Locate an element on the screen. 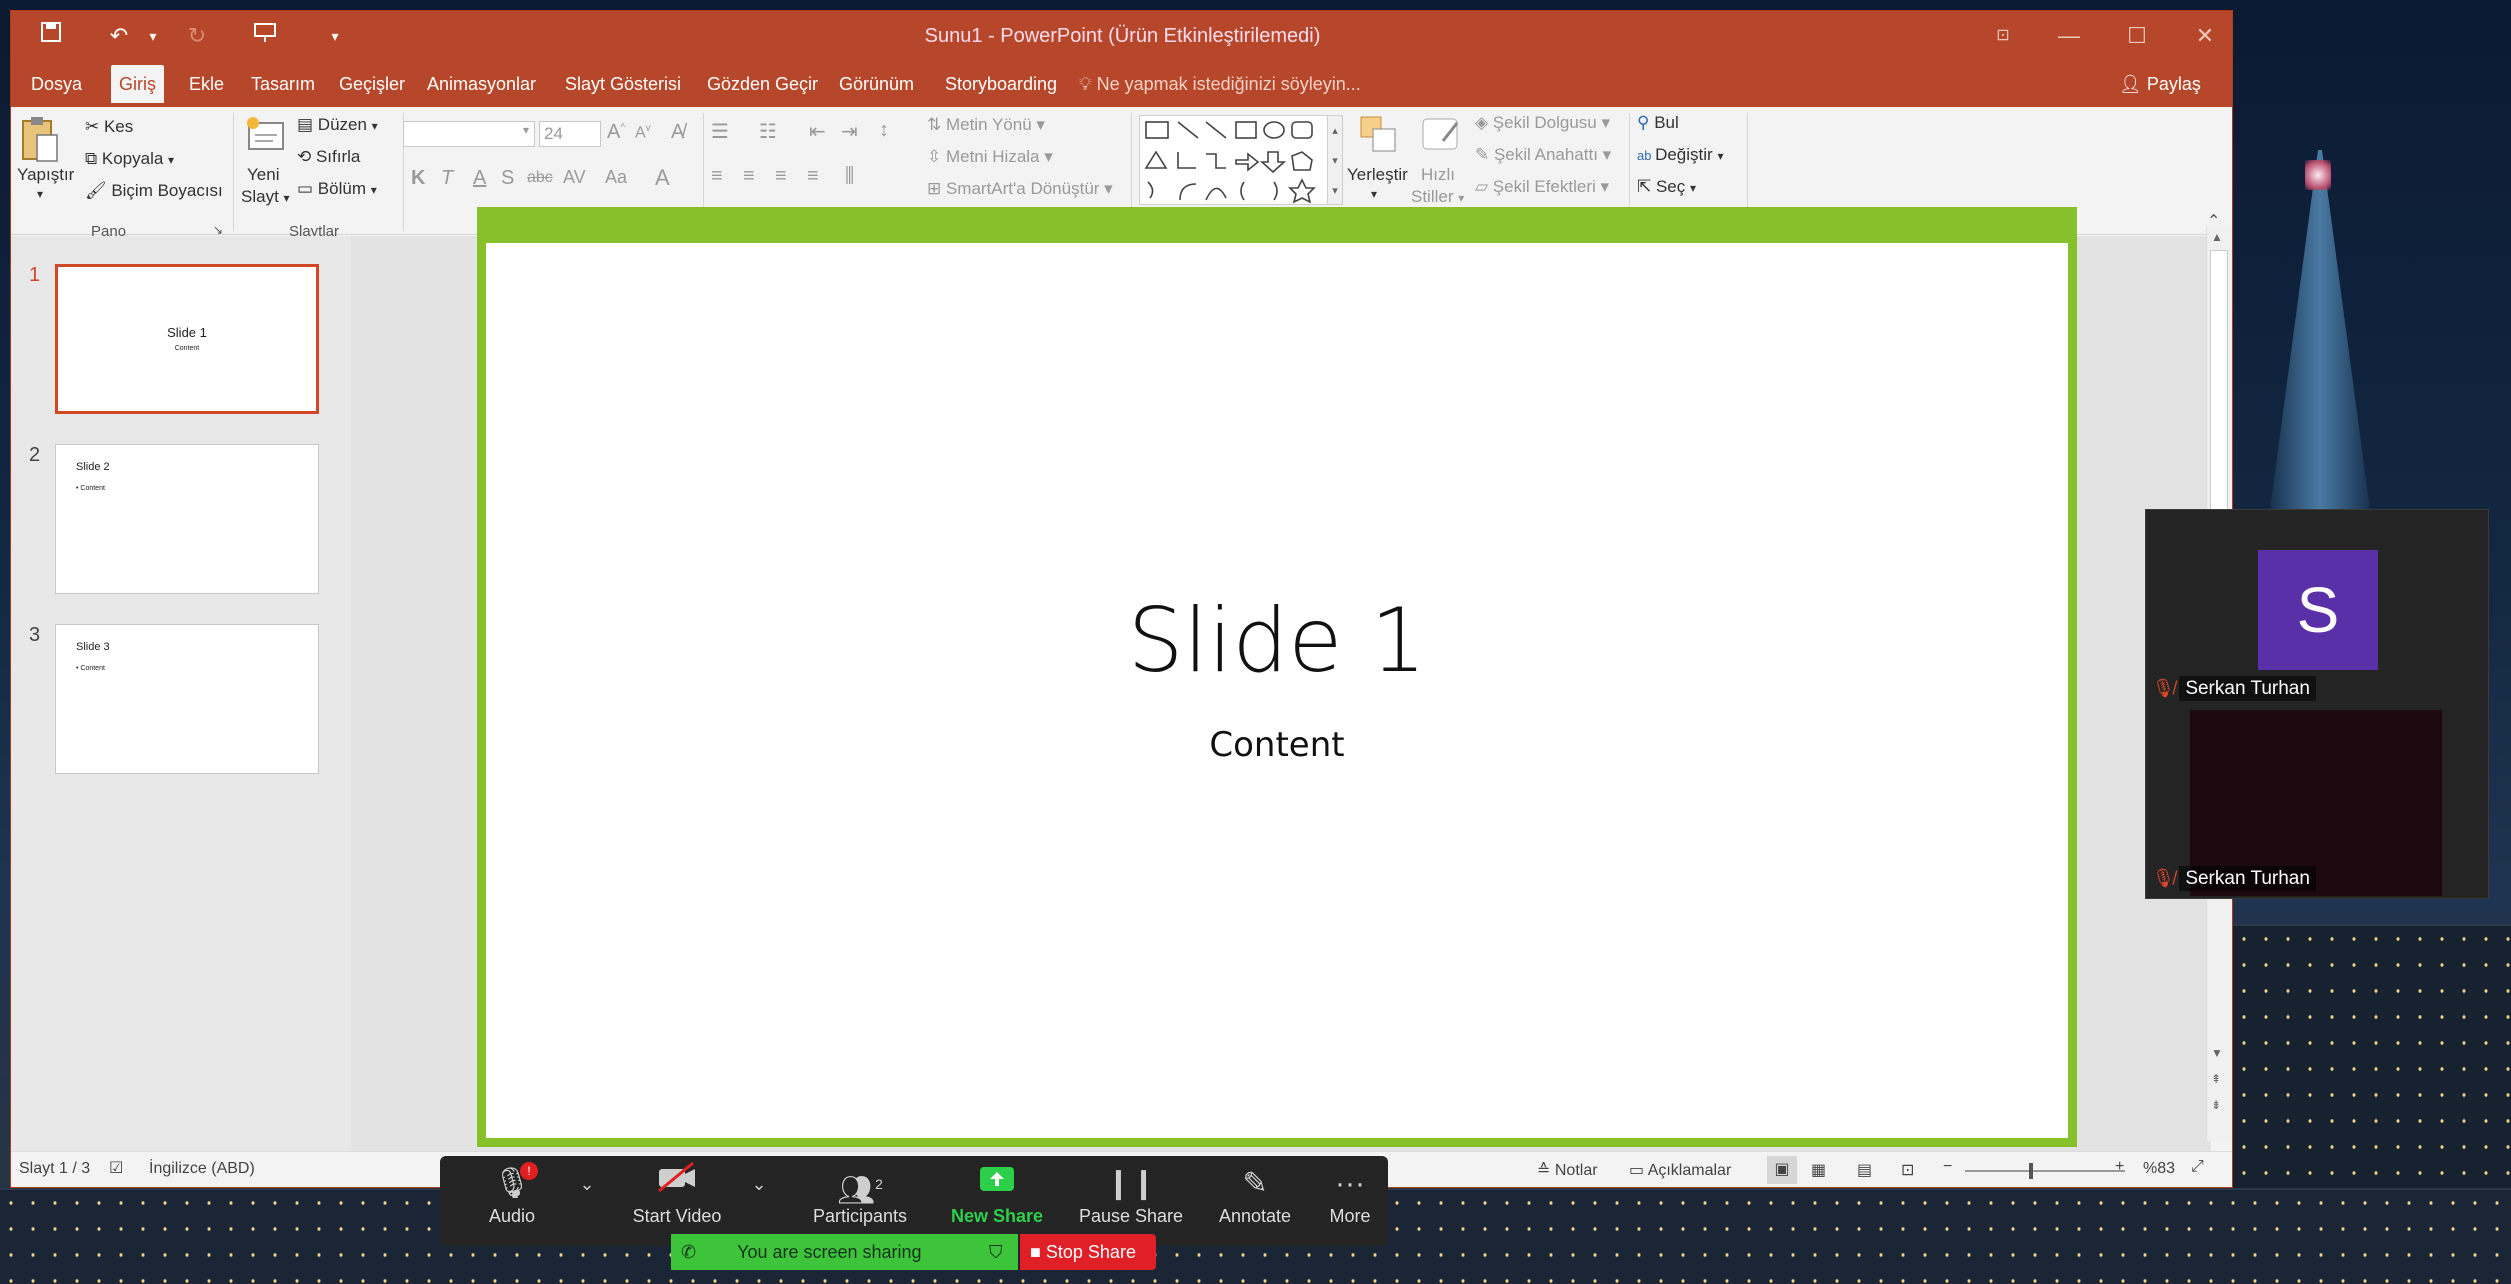  next-slide-icon: ⇟ is located at coordinates (2216, 1105).